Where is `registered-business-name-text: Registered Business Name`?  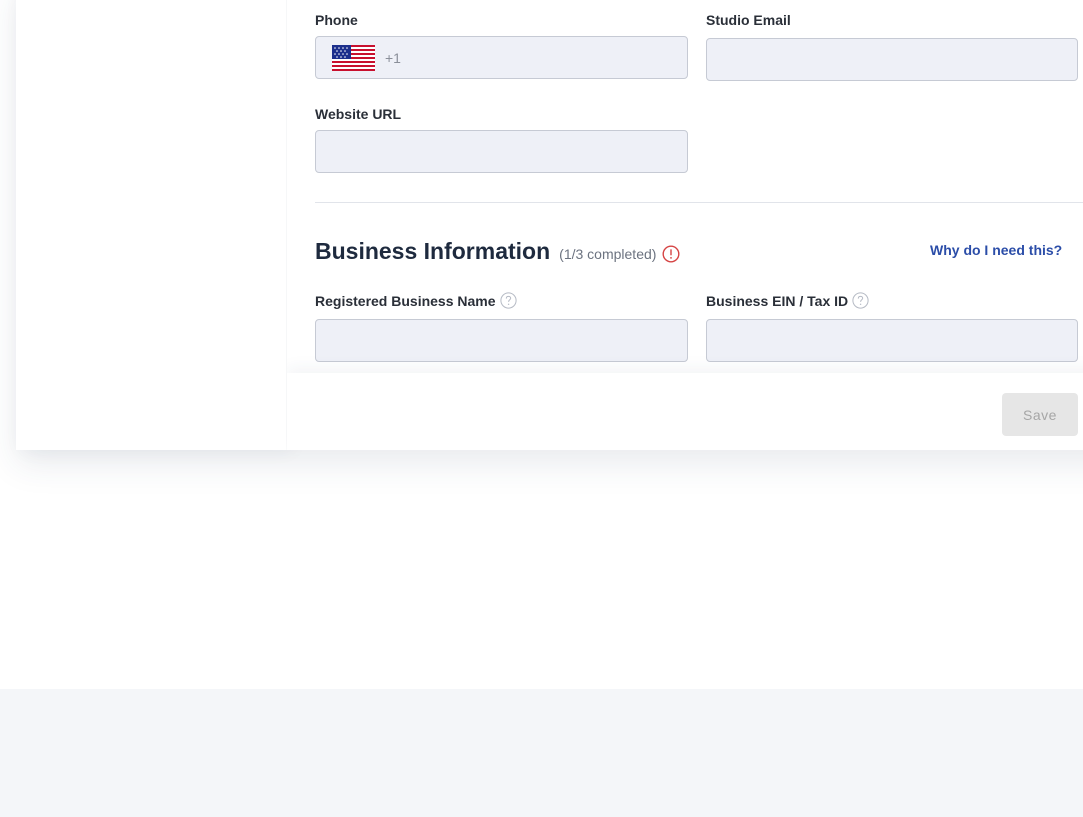
registered-business-name-text: Registered Business Name is located at coordinates (405, 300).